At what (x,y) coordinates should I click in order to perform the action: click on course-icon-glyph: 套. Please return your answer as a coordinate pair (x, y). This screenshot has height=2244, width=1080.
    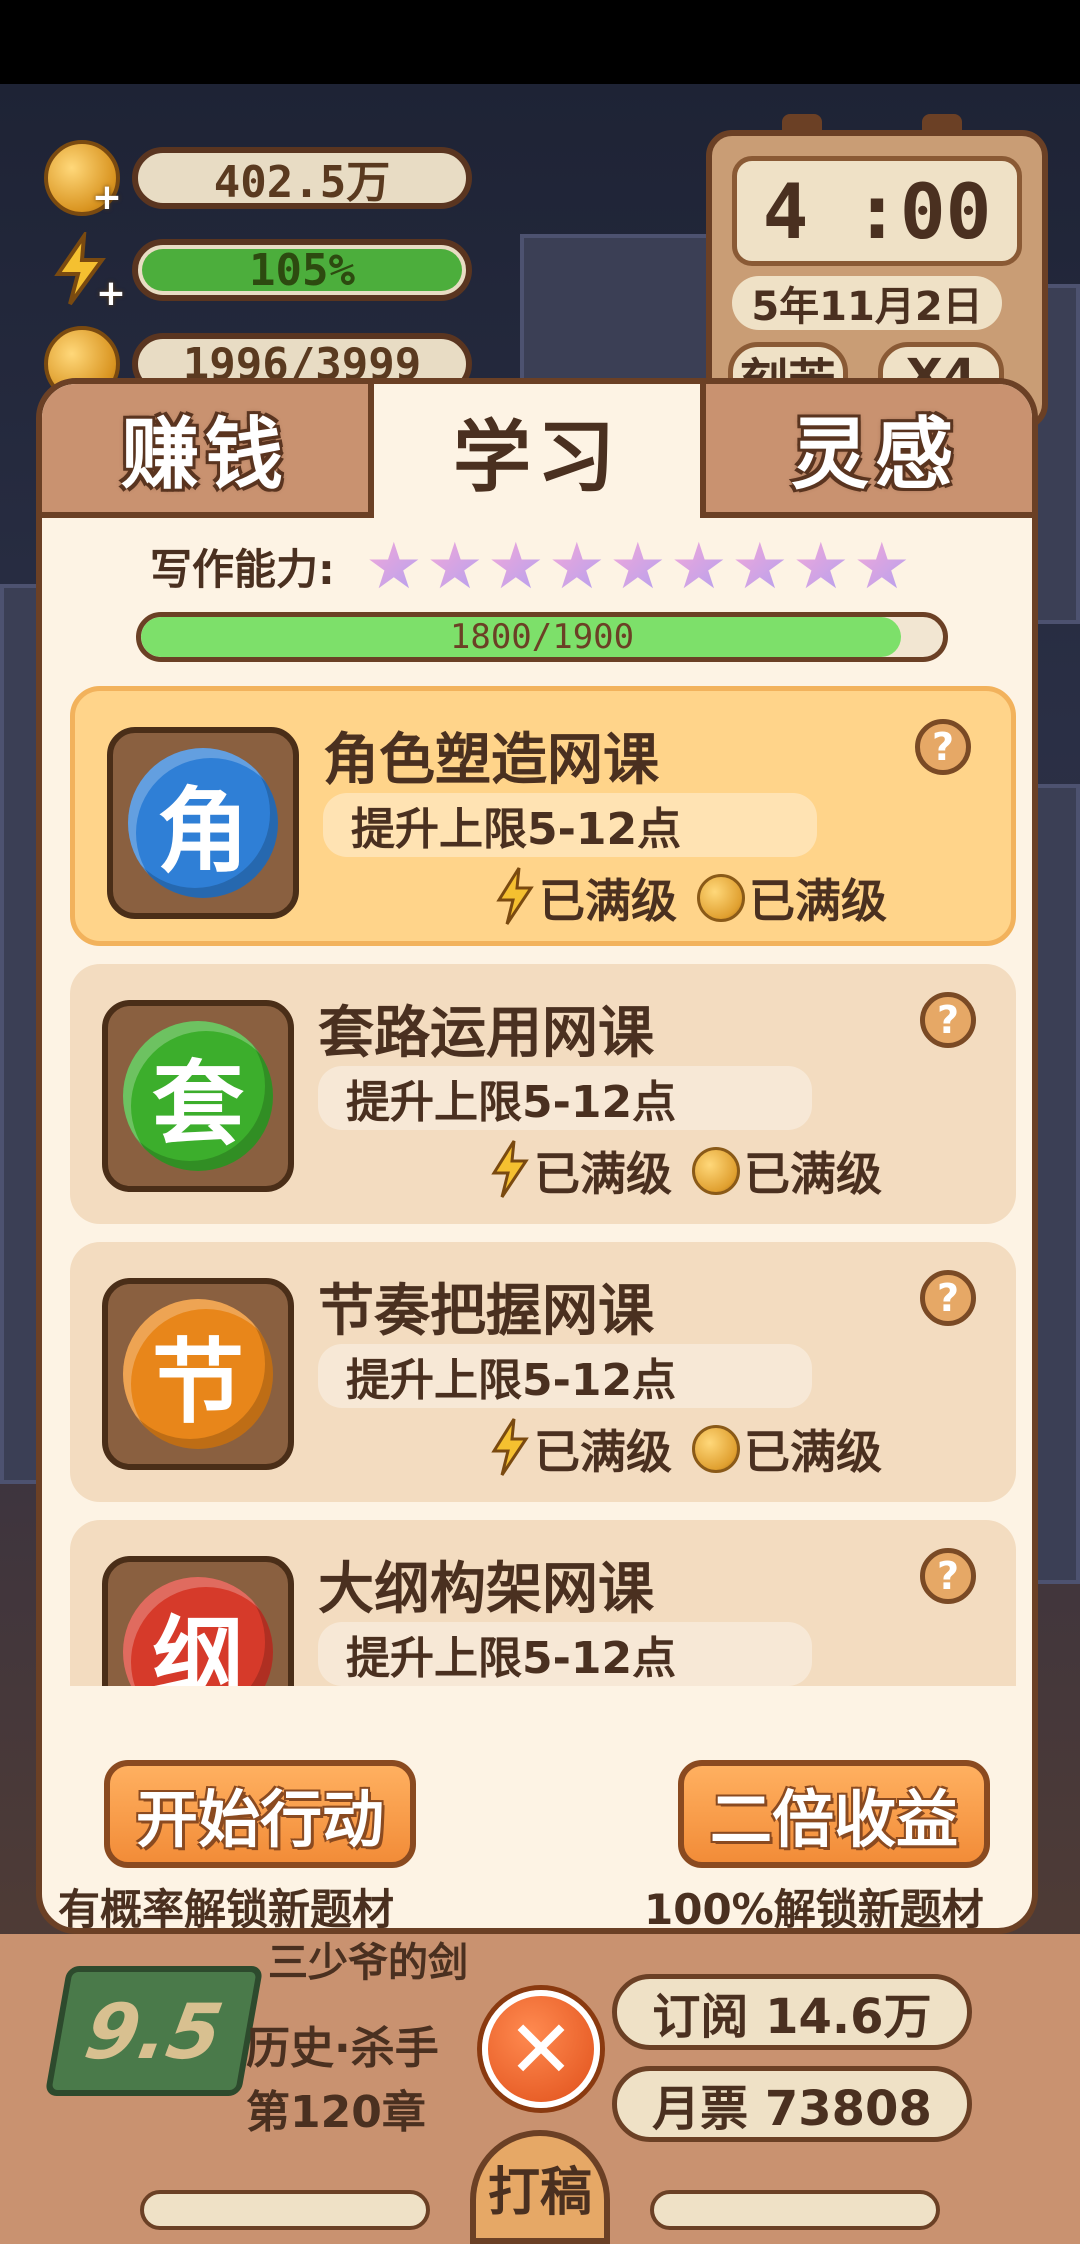
    Looking at the image, I should click on (198, 1096).